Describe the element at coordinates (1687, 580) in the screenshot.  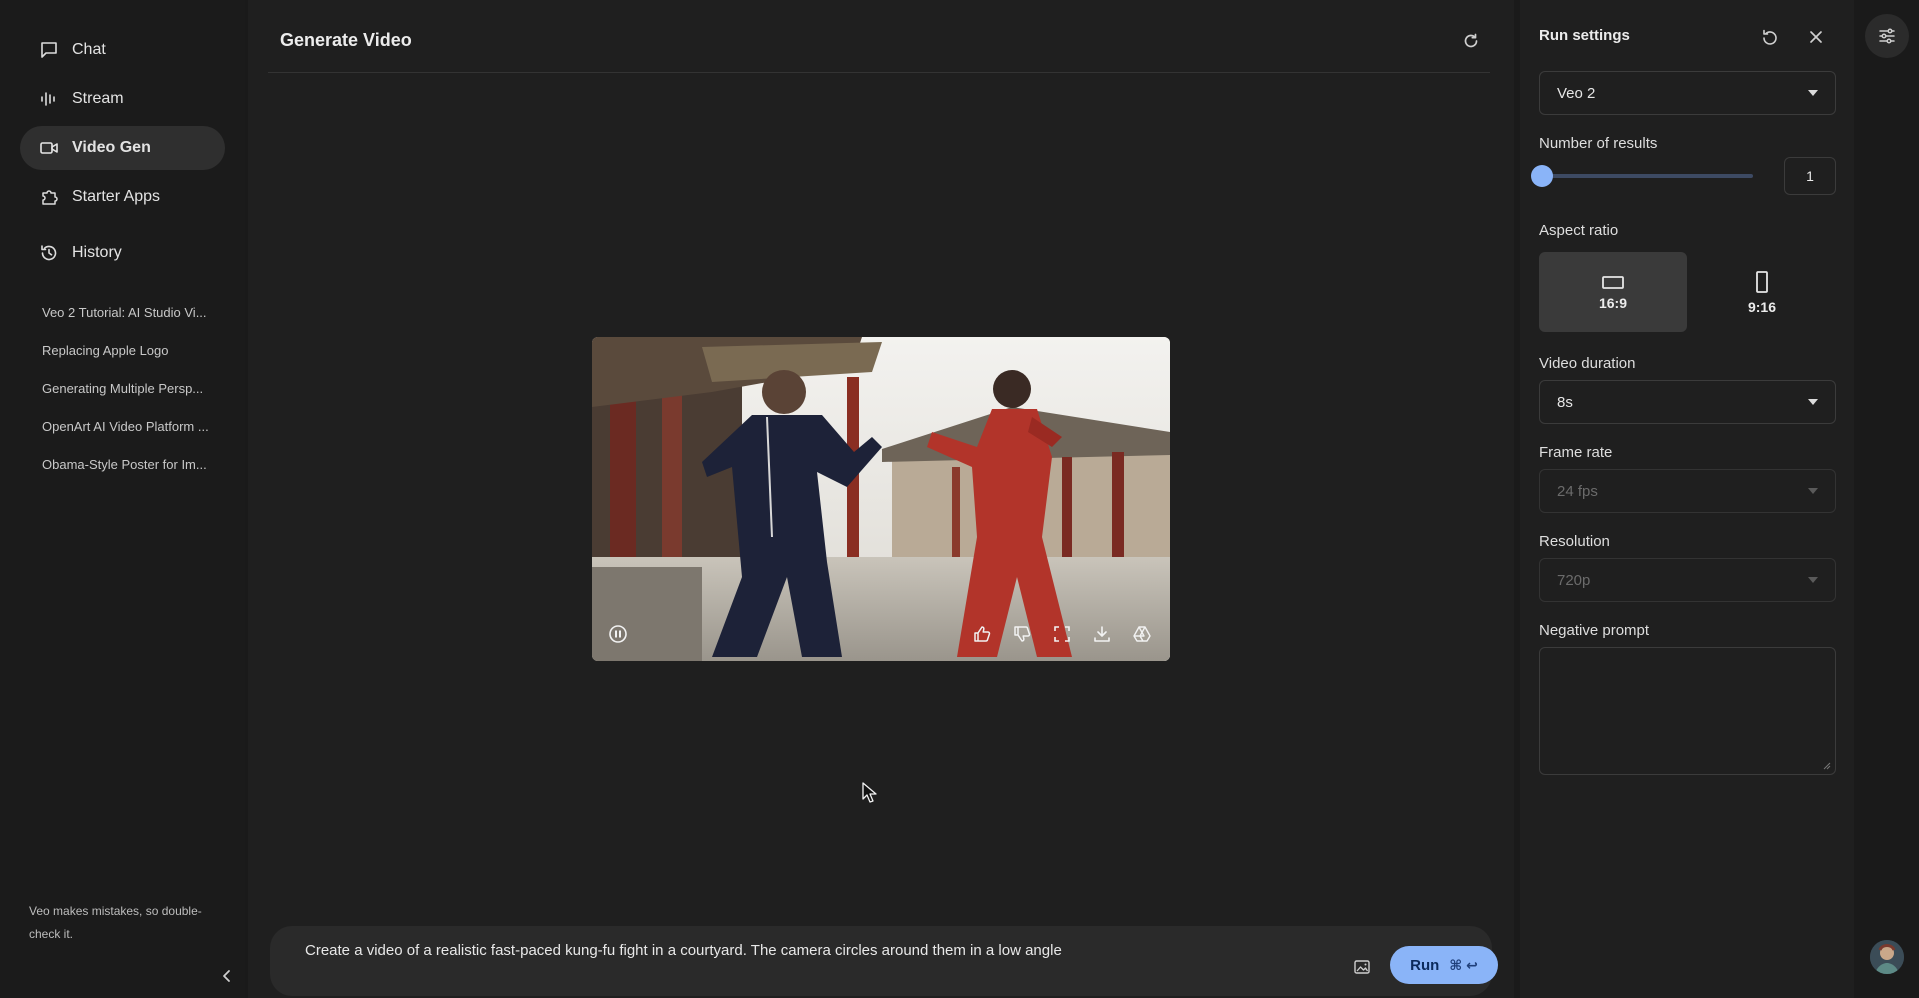
I see `resolution-select: 720p` at that location.